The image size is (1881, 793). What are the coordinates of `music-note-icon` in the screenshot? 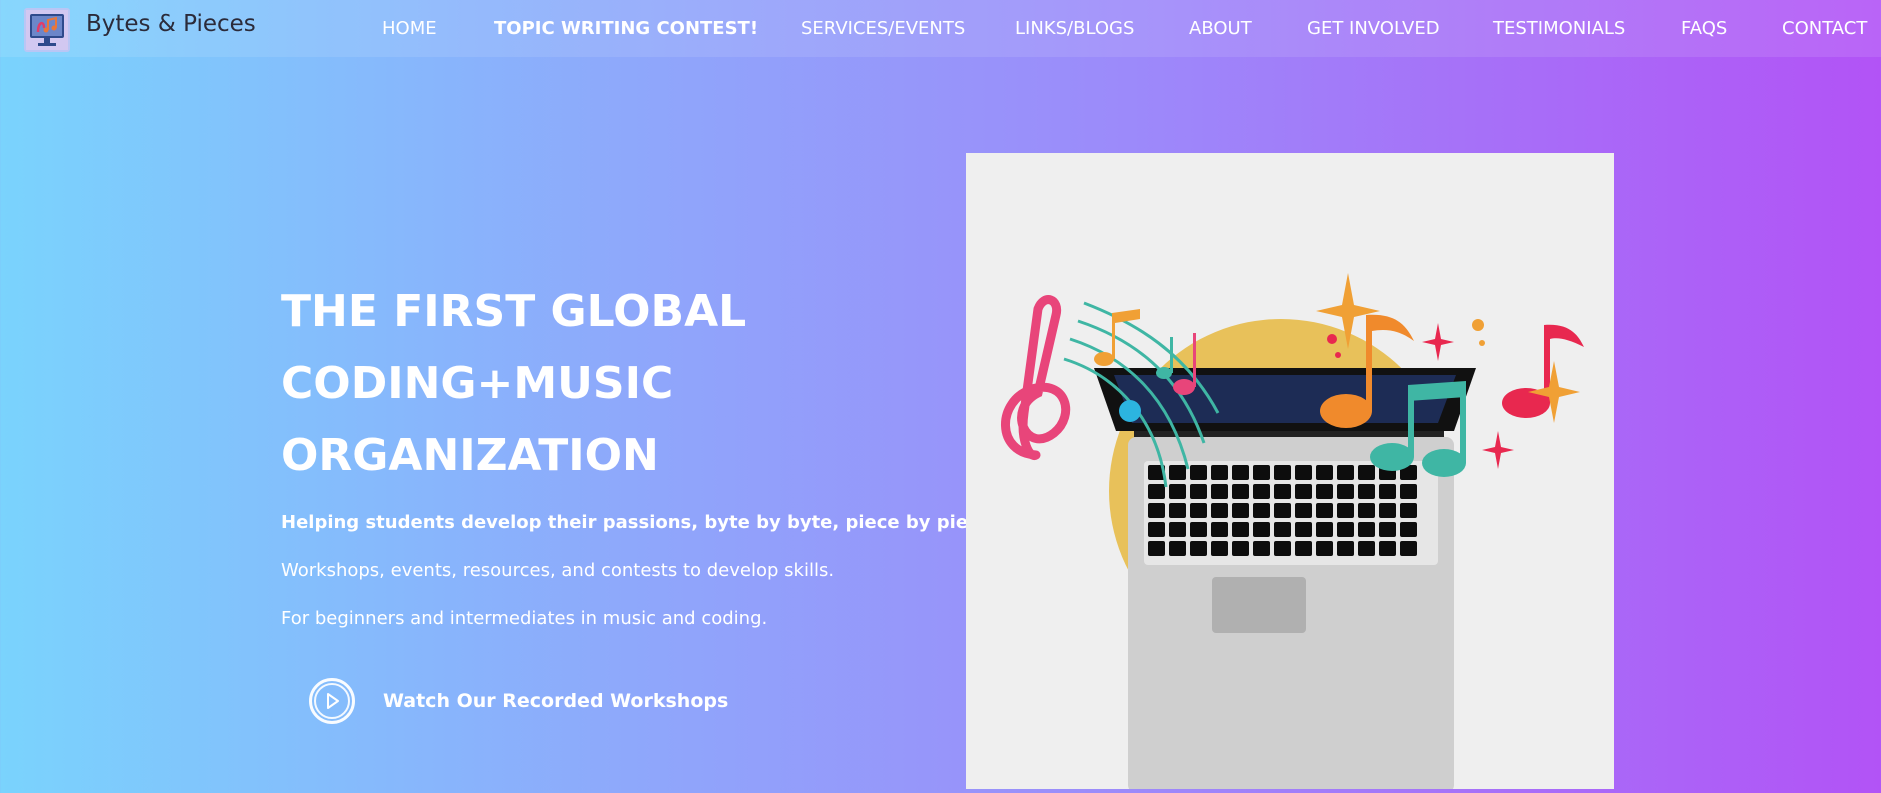 It's located at (1543, 371).